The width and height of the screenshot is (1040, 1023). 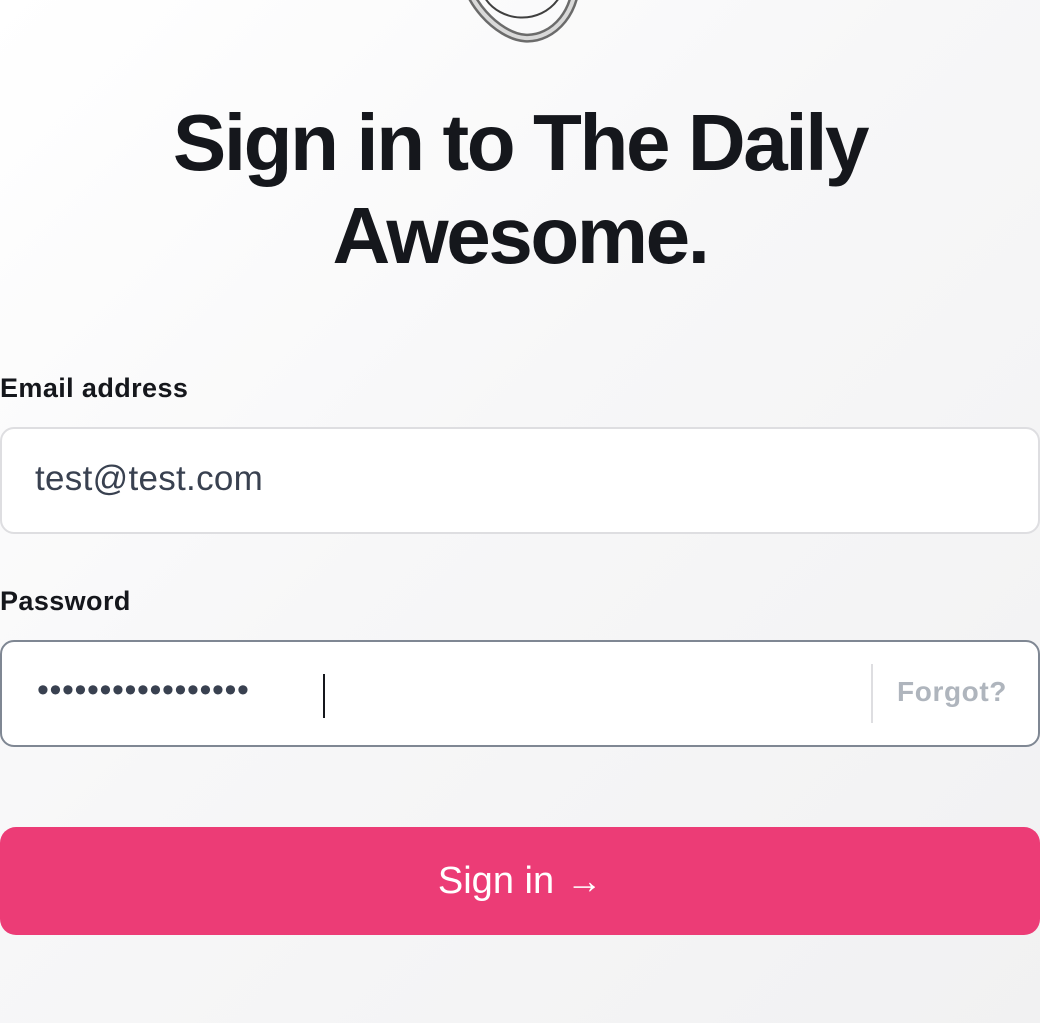 I want to click on password-field: ••••••••••••••••• Forgot?, so click(x=520, y=693).